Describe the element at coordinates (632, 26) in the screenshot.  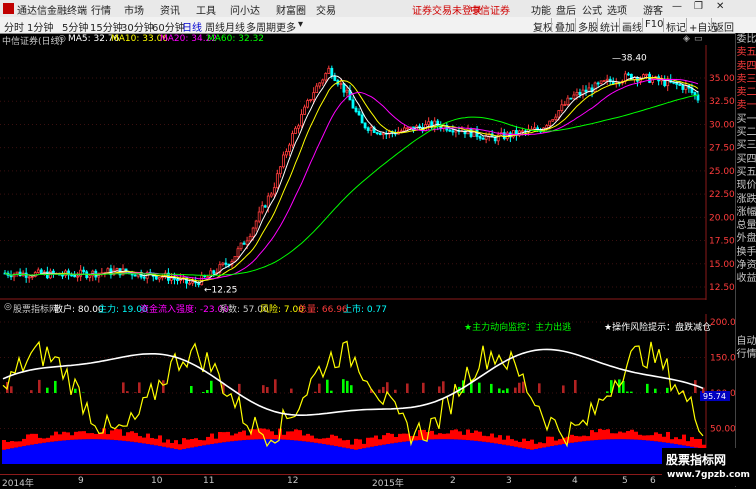
I see `tool-draw: 画线` at that location.